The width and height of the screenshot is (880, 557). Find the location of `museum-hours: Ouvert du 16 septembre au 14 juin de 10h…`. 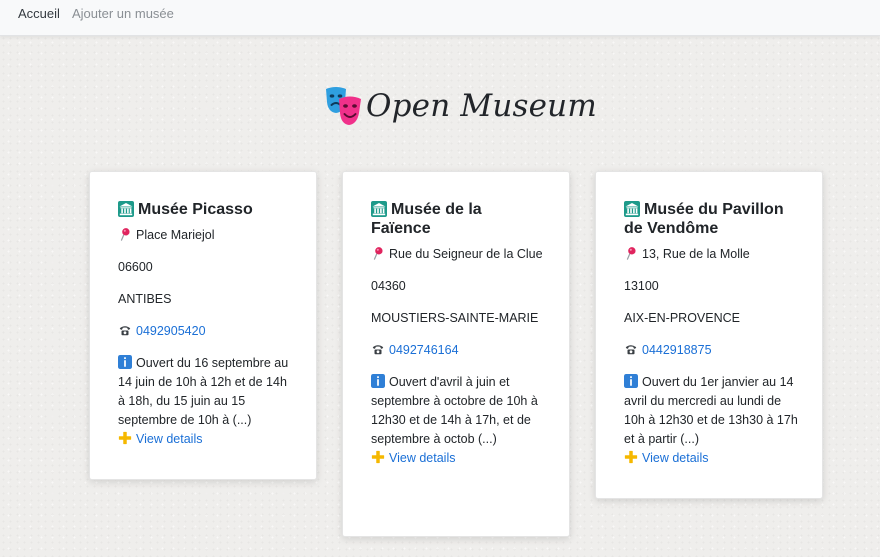

museum-hours: Ouvert du 16 septembre au 14 juin de 10h… is located at coordinates (205, 392).